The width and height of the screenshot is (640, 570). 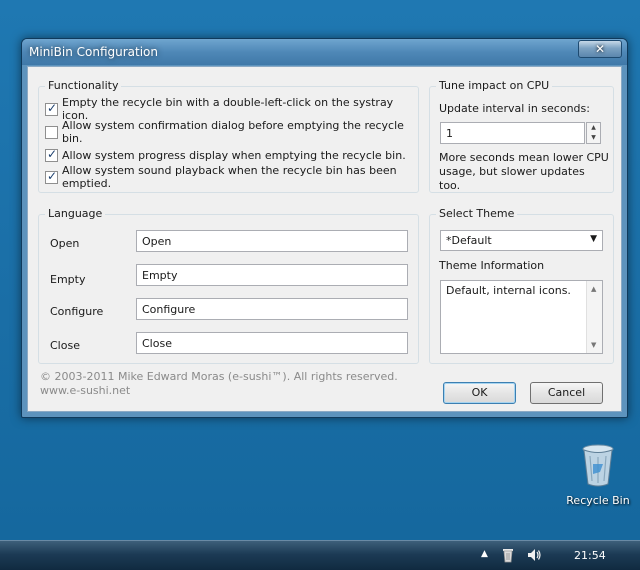 I want to click on functionality-group-title: Functionality, so click(x=83, y=85).